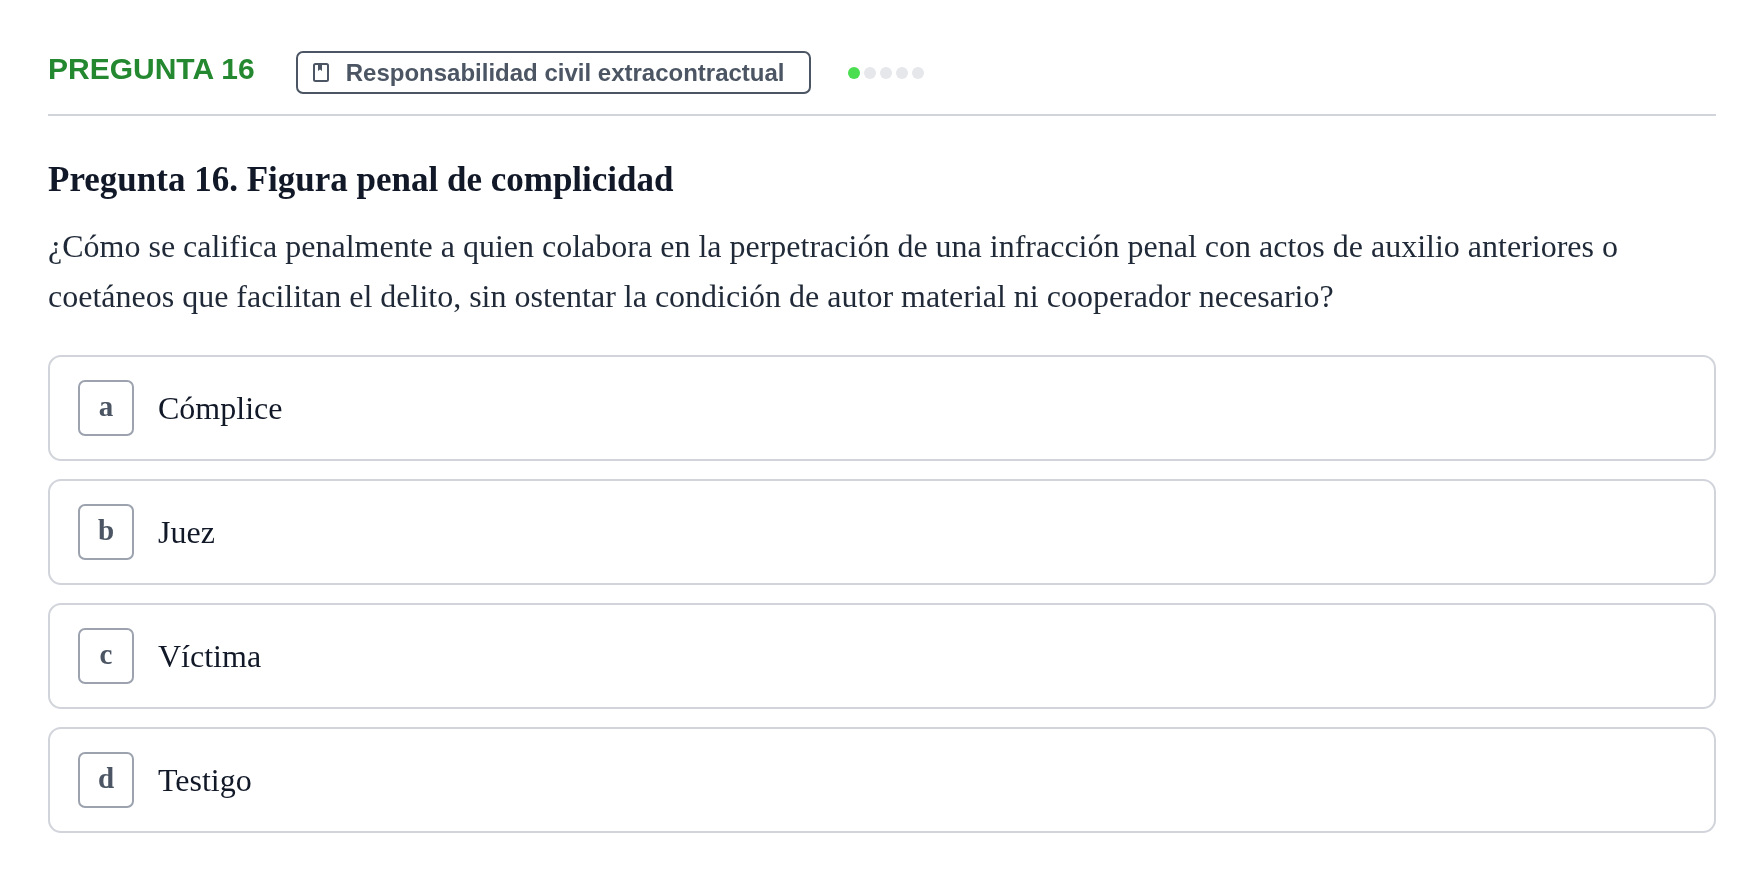  I want to click on question-text: ¿Cómo se califica penalmente a quien colabora en la perpetración de una infracción penal con actos de auxilio anteriores o coetáneos que facilitan el delito, sin ostentar la condición de autor material ni cooperador necesario?, so click(833, 271).